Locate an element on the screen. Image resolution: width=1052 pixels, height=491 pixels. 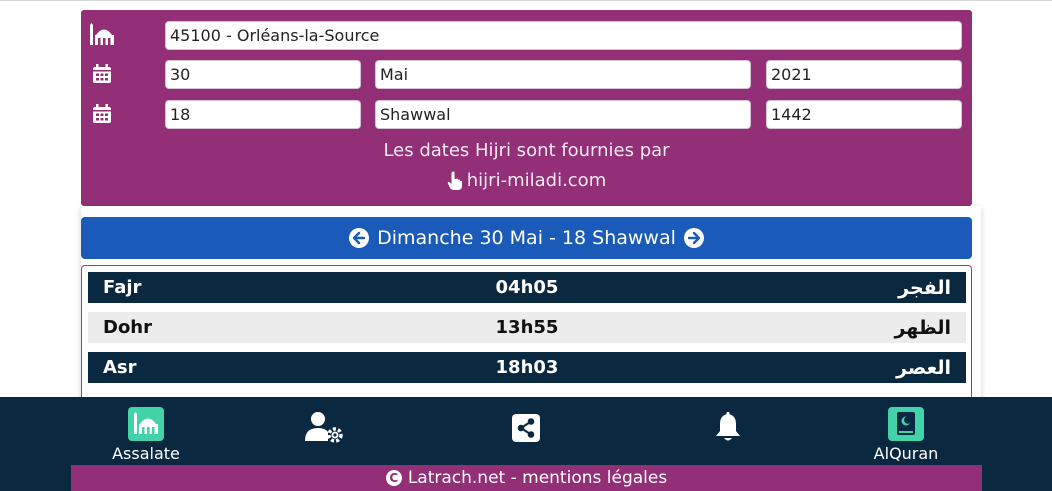
current-date-label: Dimanche 30 Mai - 18 Shawwal is located at coordinates (526, 238).